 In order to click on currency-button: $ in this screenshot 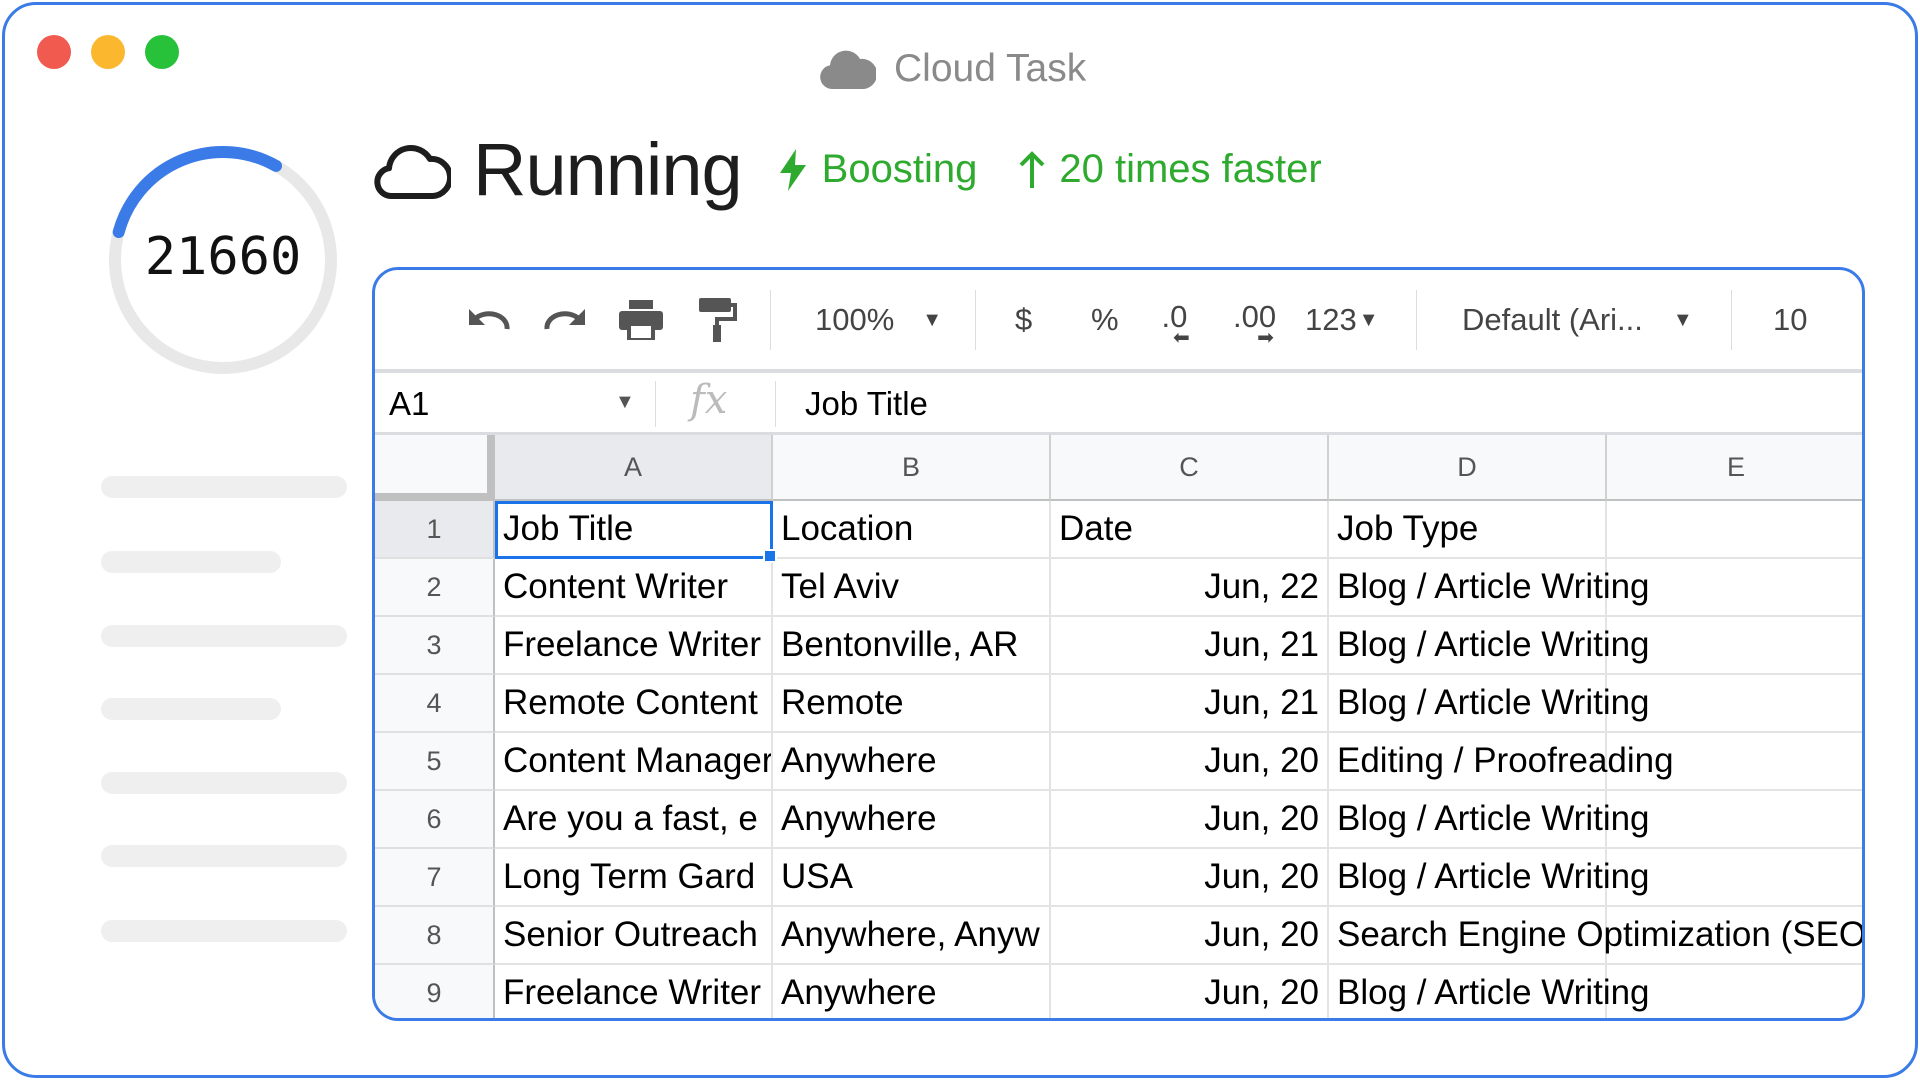, I will do `click(1023, 320)`.